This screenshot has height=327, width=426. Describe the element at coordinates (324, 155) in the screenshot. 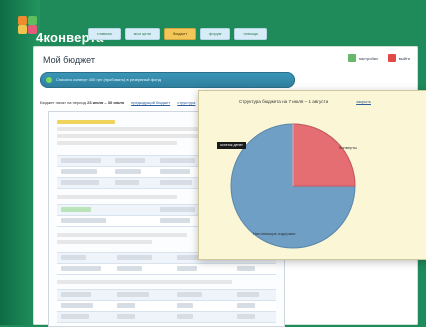

I see `pie-slice-red` at that location.